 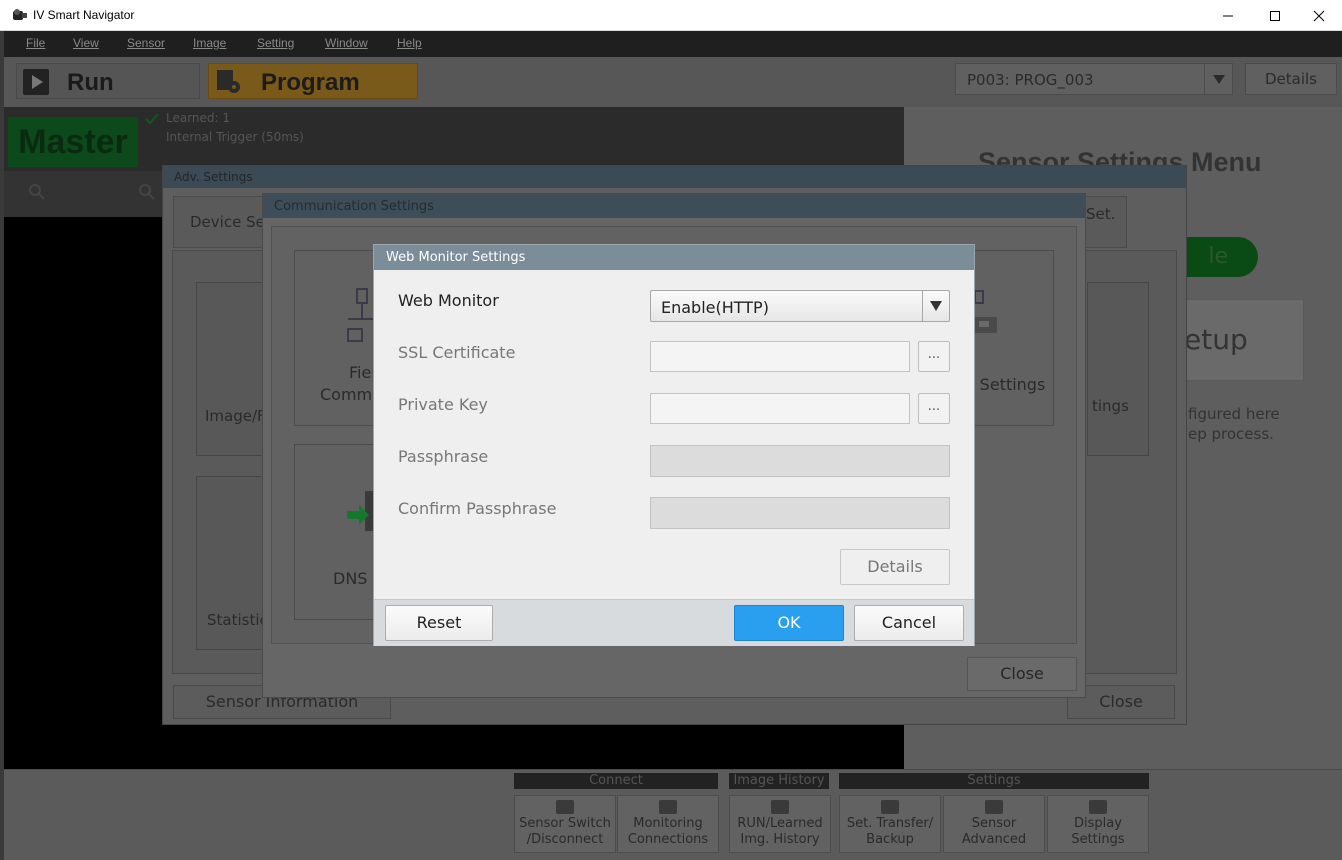 What do you see at coordinates (448, 300) in the screenshot?
I see `web-monitor-label: Web Monitor` at bounding box center [448, 300].